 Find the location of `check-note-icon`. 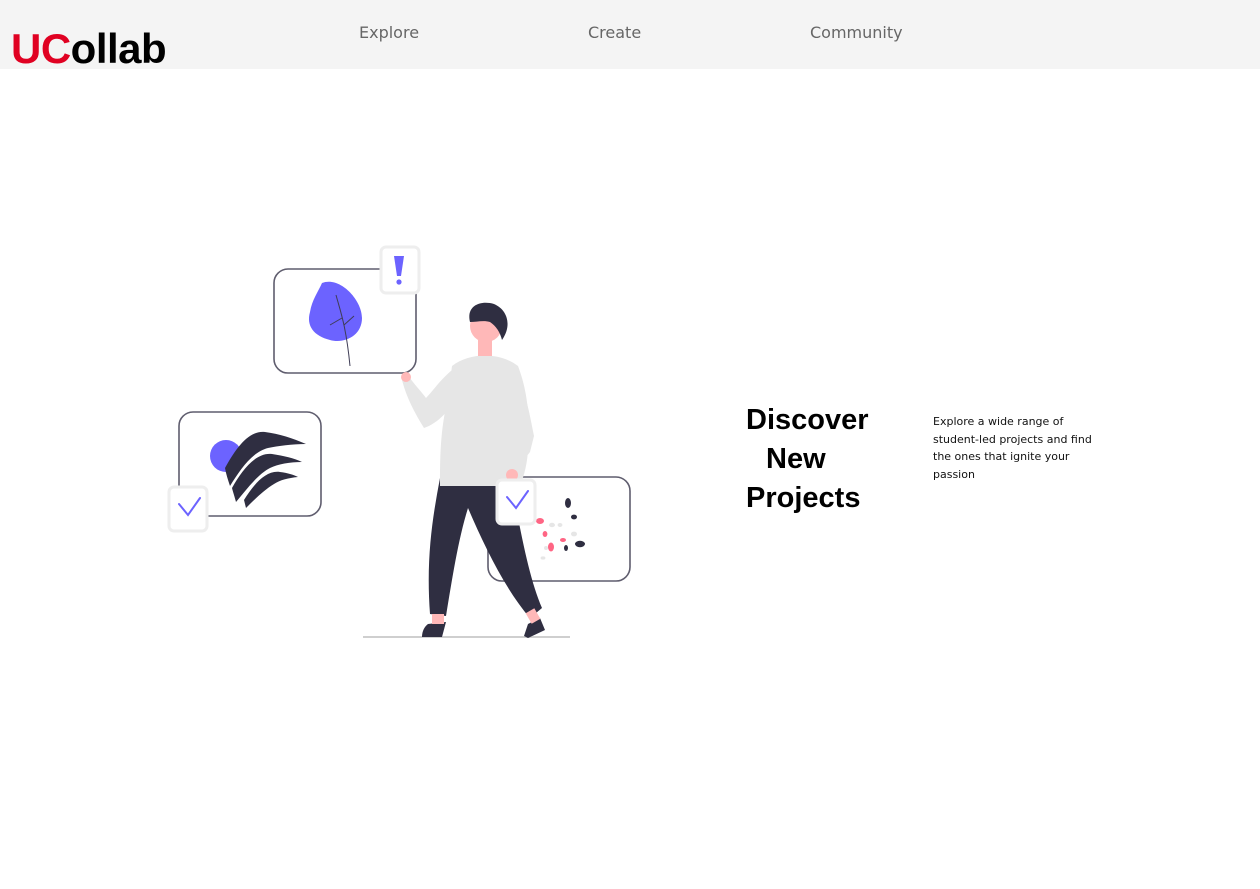

check-note-icon is located at coordinates (516, 502).